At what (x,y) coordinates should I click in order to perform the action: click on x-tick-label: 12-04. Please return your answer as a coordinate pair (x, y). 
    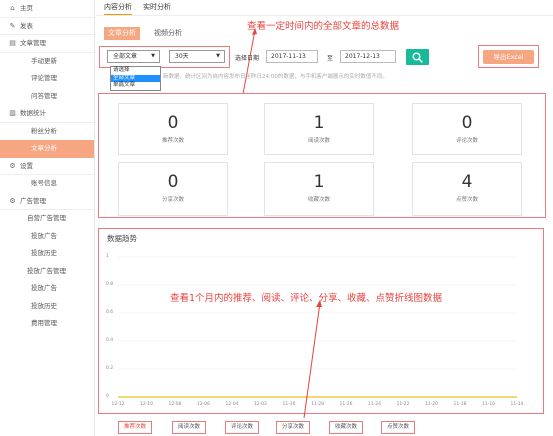
    Looking at the image, I should click on (232, 404).